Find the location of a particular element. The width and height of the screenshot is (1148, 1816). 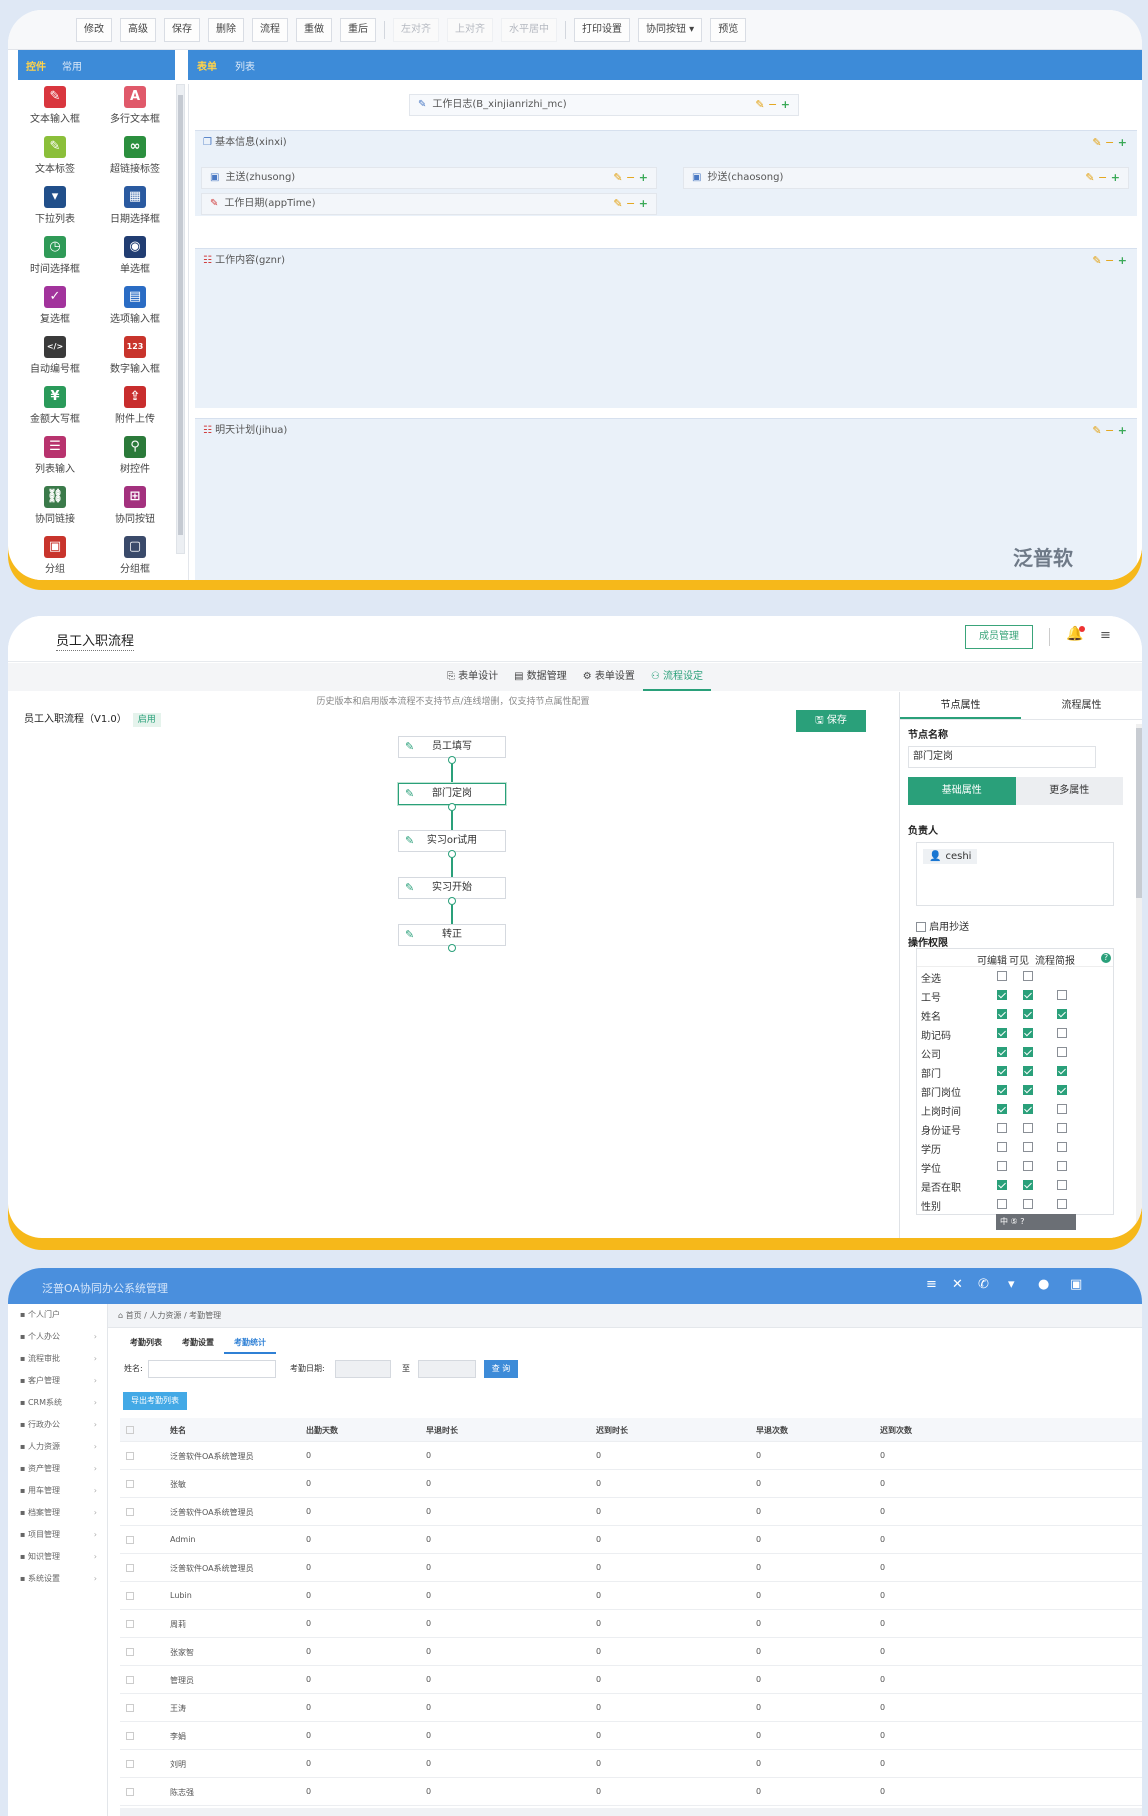

flow-node: ✎ 部门定岗 is located at coordinates (452, 794).